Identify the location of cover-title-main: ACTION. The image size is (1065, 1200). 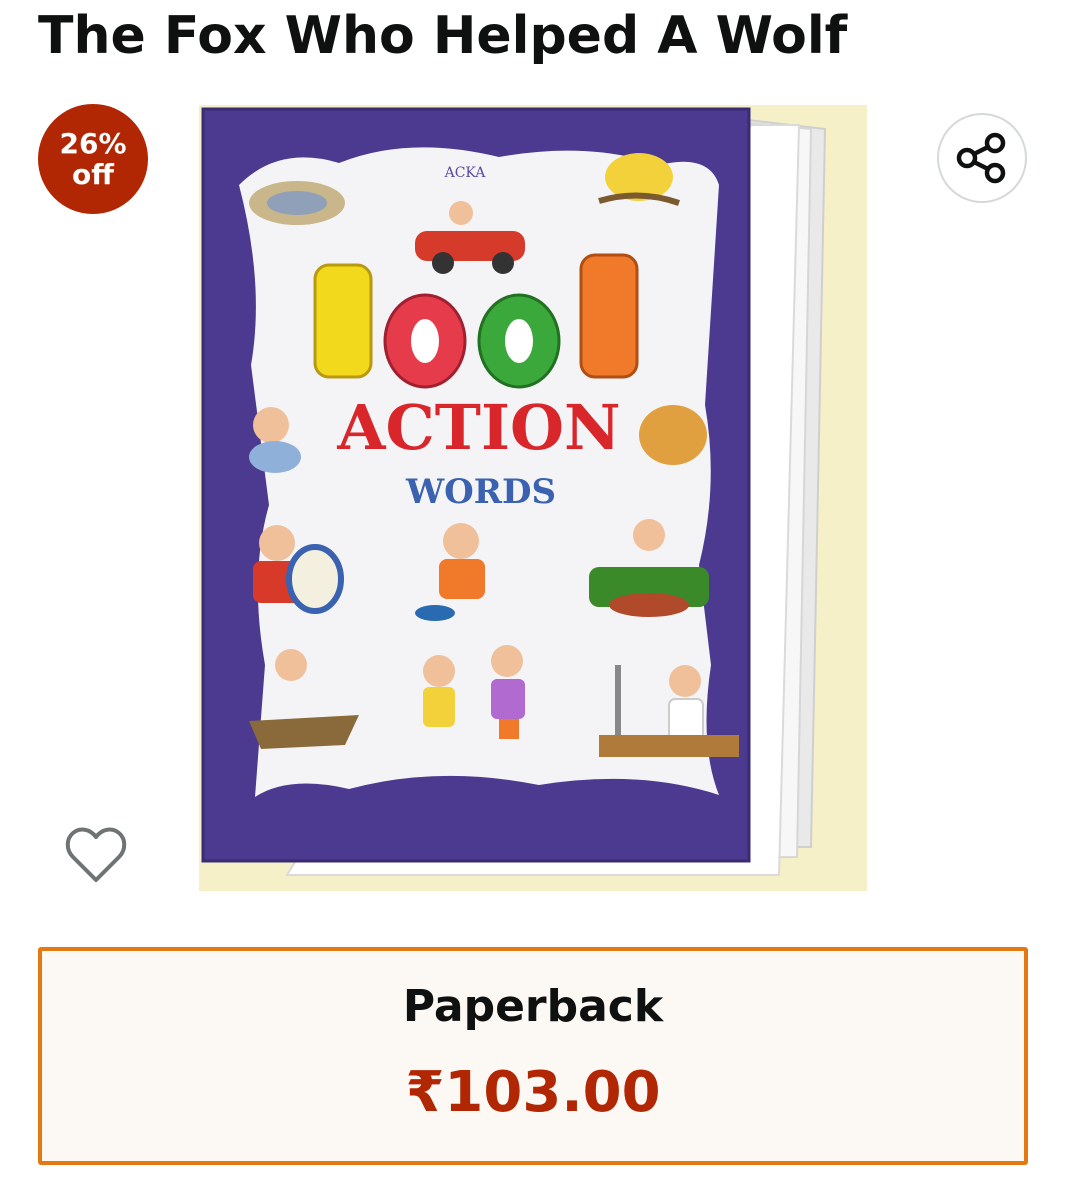
(478, 427).